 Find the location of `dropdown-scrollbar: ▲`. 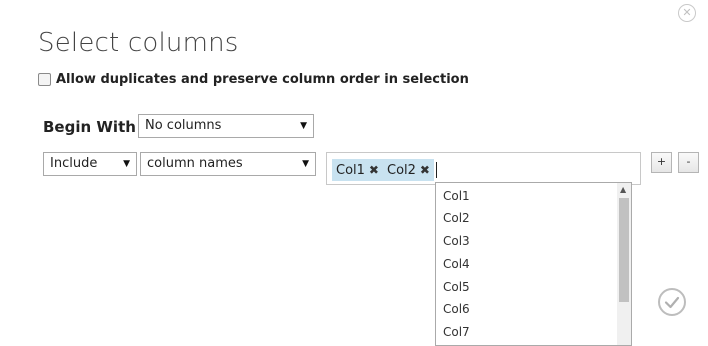

dropdown-scrollbar: ▲ is located at coordinates (624, 264).